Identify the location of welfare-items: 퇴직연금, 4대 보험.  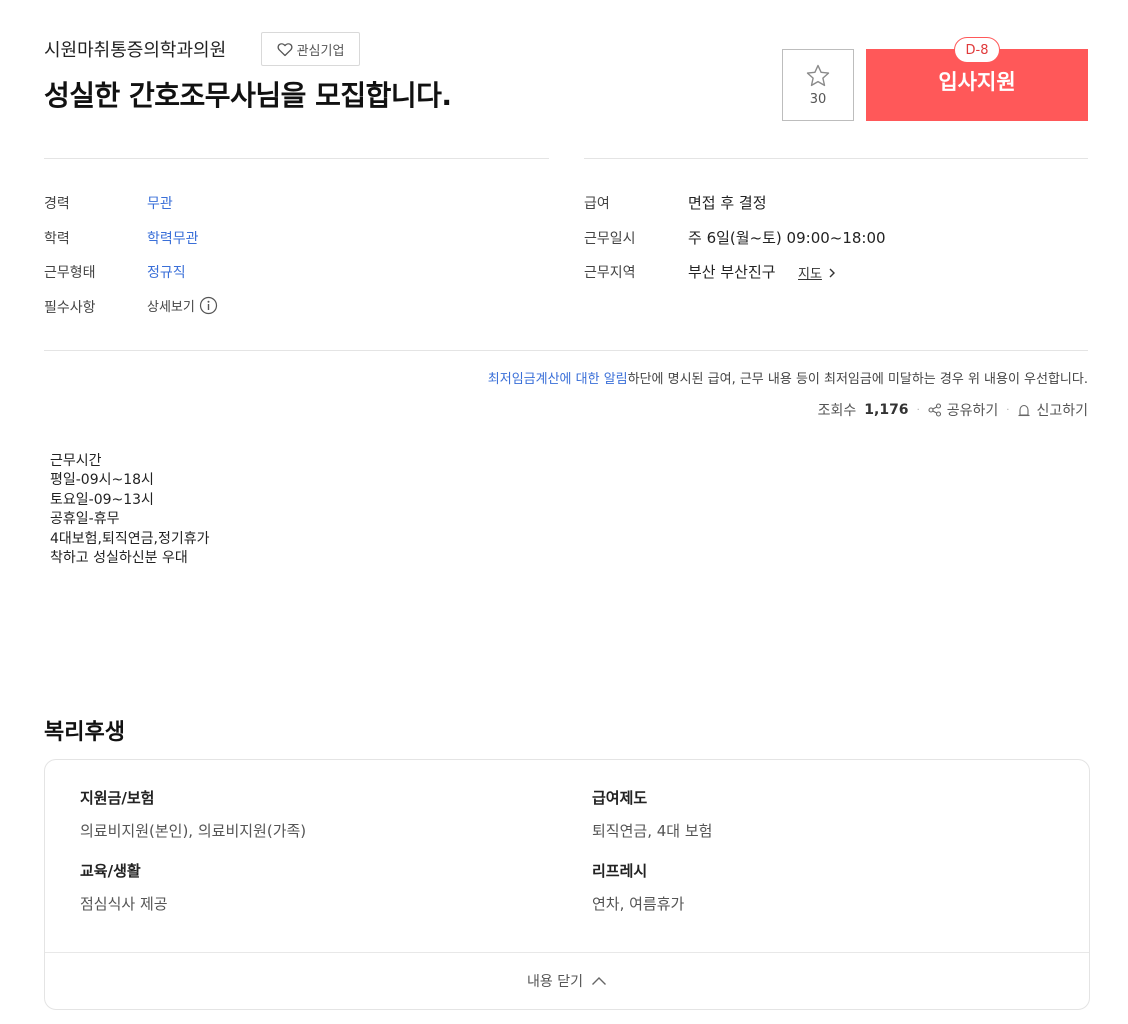
(652, 831).